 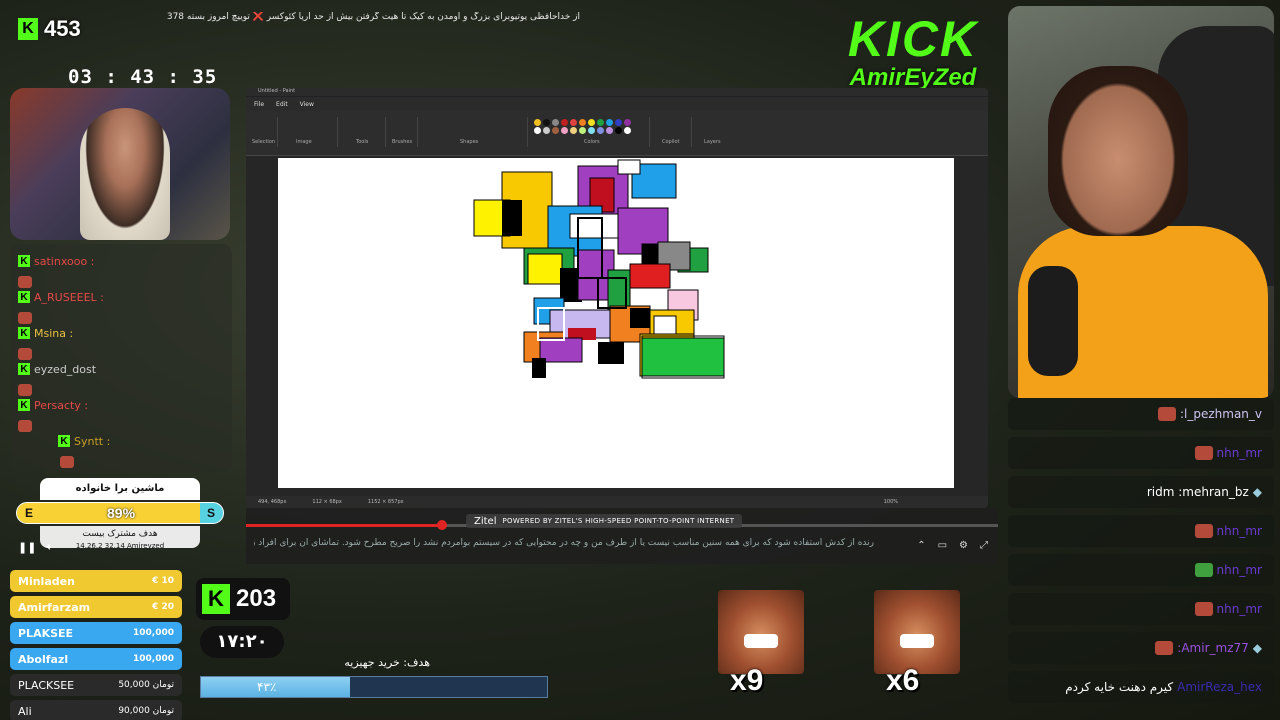 I want to click on ribbon-label: Layers, so click(x=712, y=142).